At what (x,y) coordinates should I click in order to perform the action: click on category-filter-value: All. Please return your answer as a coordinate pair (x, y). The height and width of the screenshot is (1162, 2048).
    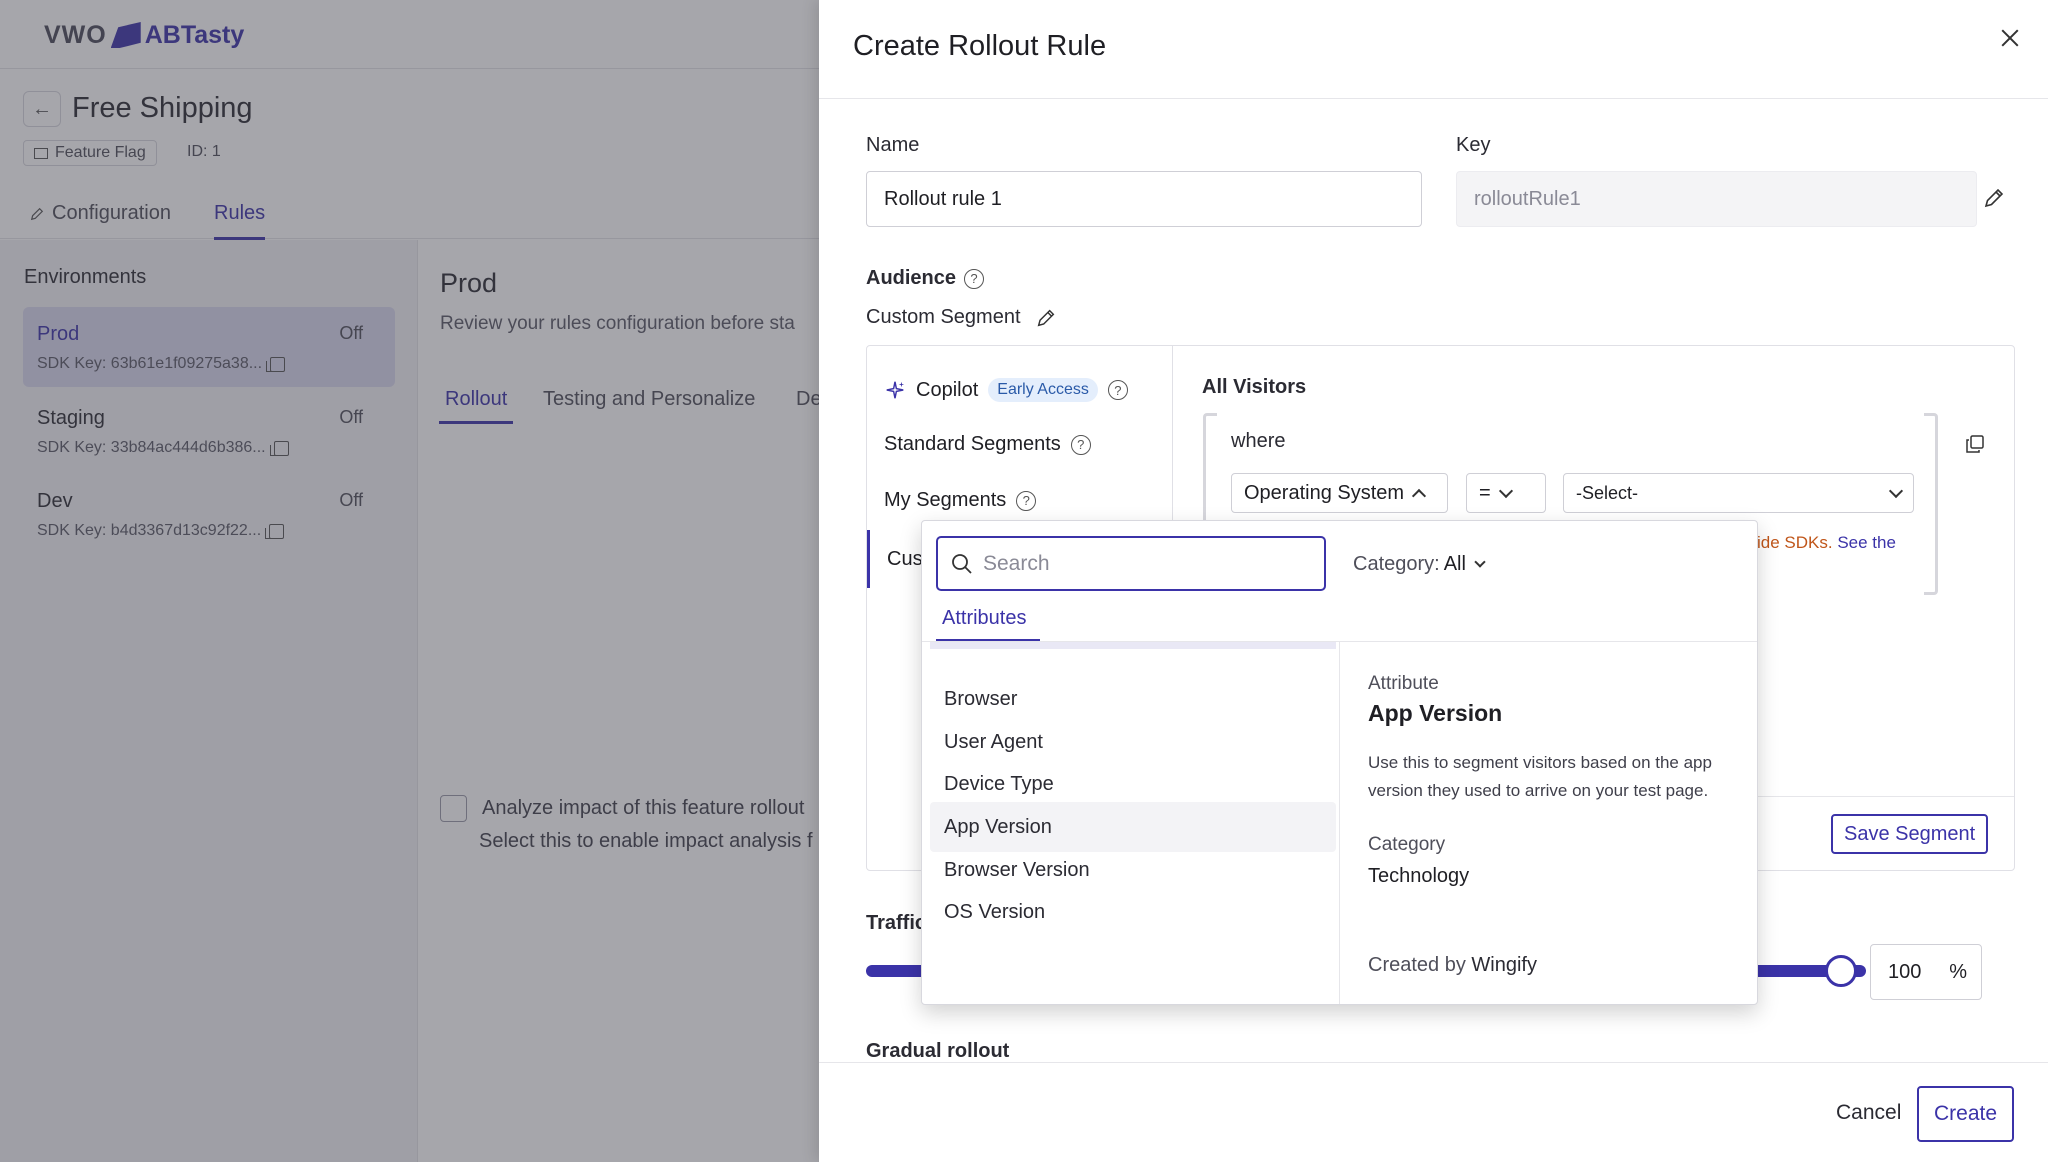
    Looking at the image, I should click on (1454, 564).